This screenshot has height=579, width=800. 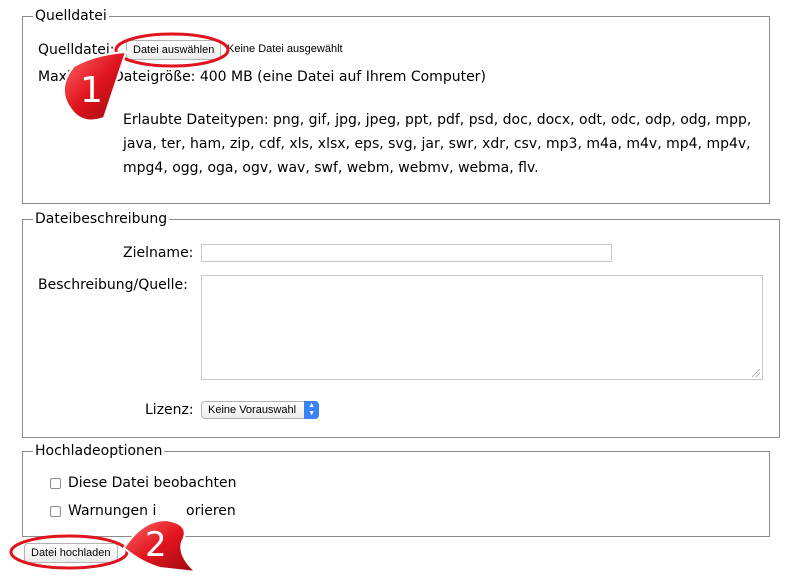 What do you see at coordinates (174, 50) in the screenshot?
I see `choose-file-button: Datei auswählen` at bounding box center [174, 50].